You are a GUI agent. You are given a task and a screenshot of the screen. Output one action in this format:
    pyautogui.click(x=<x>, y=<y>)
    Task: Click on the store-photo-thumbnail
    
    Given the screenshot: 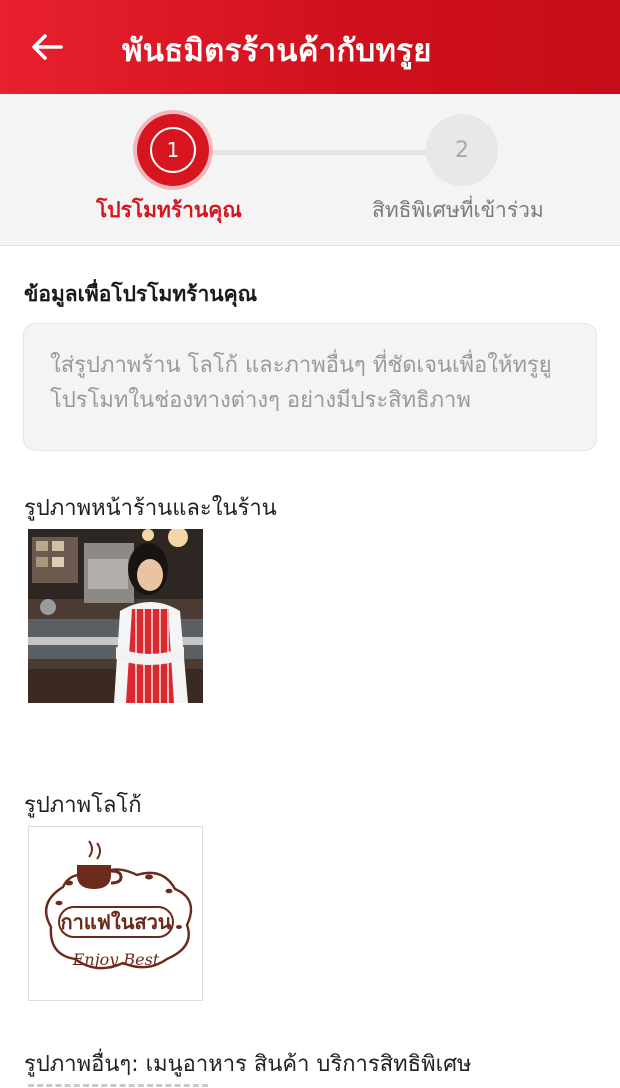 What is the action you would take?
    pyautogui.click(x=115, y=616)
    